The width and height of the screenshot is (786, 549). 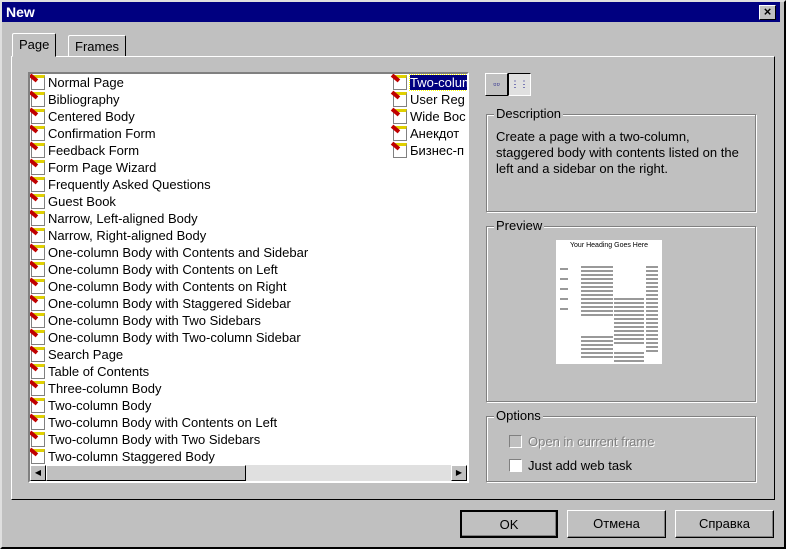 I want to click on template-item: One-column Body with Staggered Sidebar, so click(x=161, y=303).